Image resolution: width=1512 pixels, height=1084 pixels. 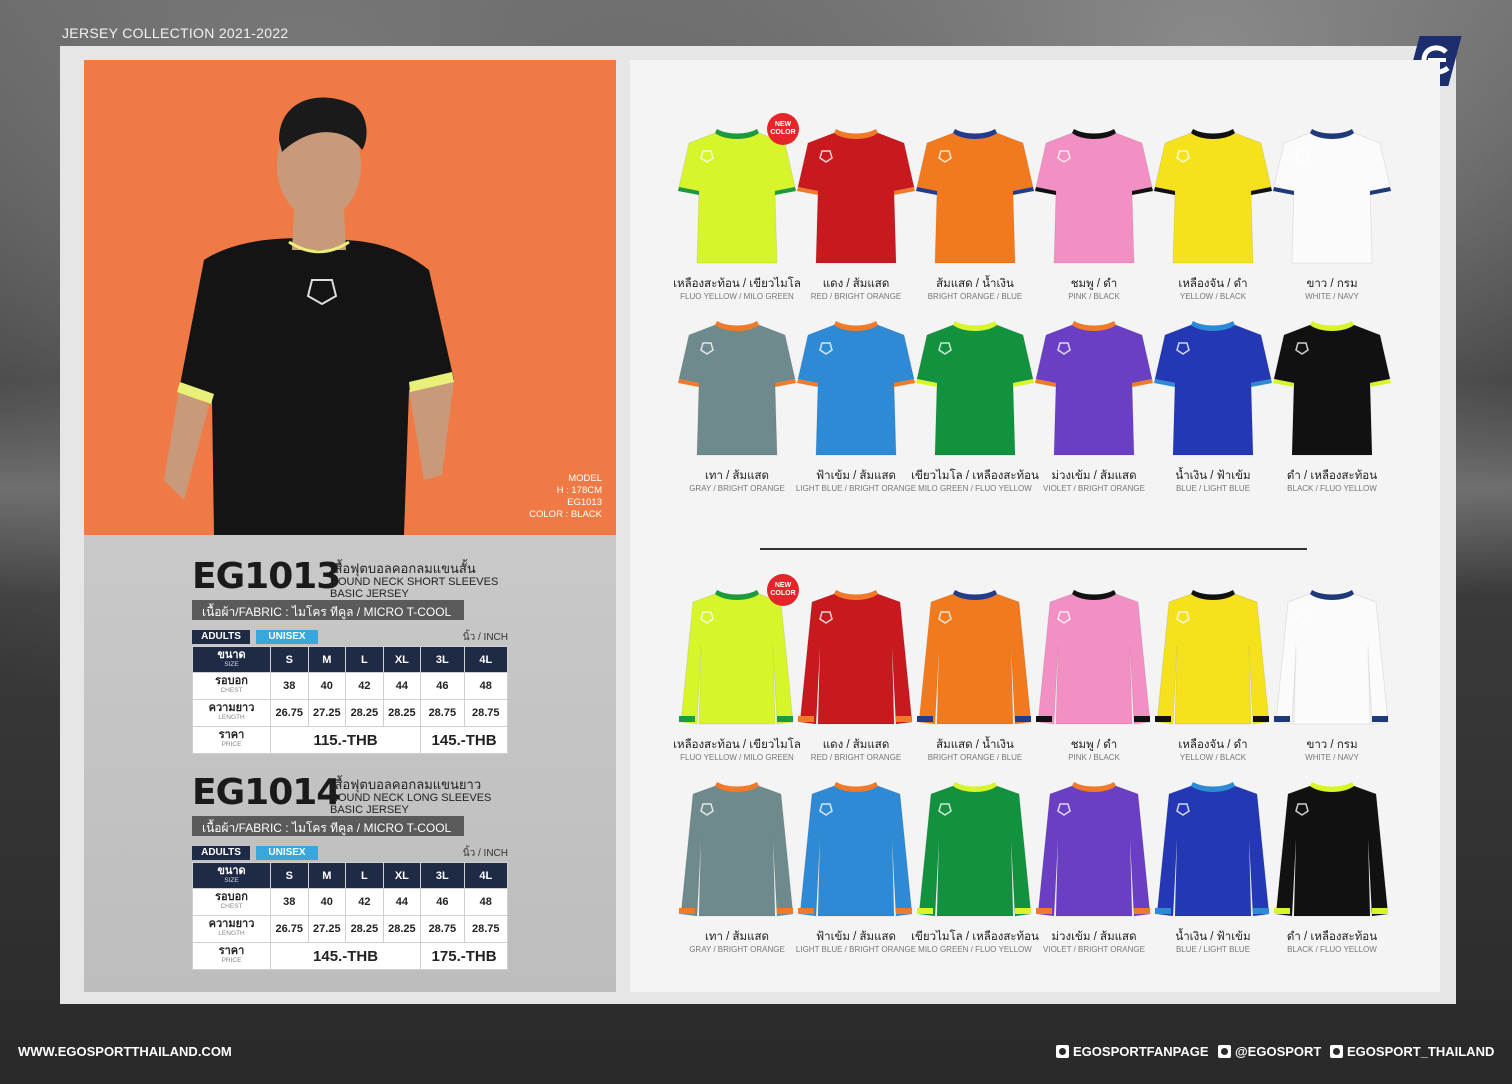 I want to click on model-label: MODEL, so click(x=585, y=478).